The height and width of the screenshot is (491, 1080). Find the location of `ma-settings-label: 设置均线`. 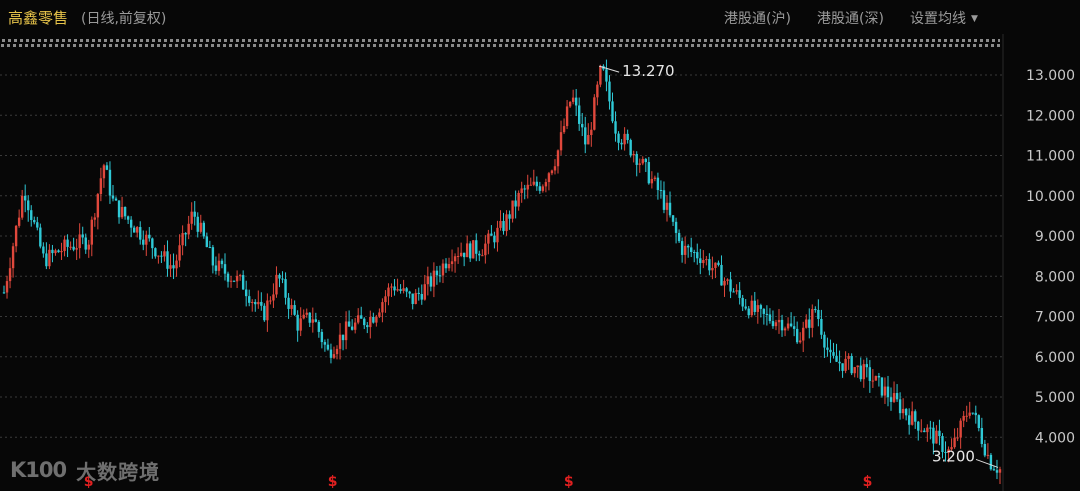

ma-settings-label: 设置均线 is located at coordinates (938, 19).